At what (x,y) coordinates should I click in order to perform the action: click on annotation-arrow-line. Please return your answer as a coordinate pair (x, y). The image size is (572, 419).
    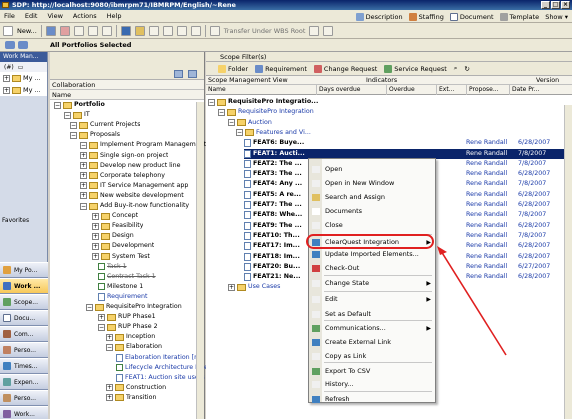
    Looking at the image, I should click on (473, 303).